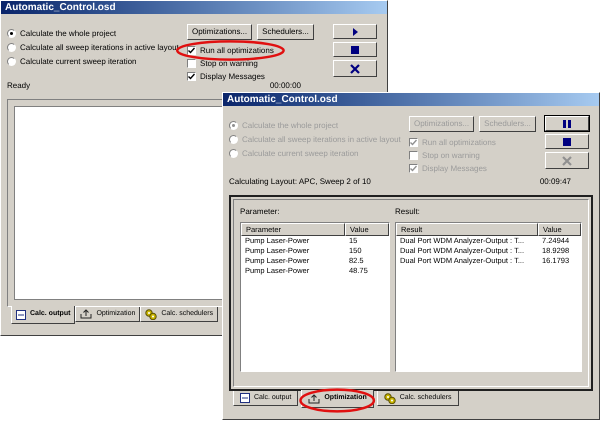 This screenshot has width=600, height=426. What do you see at coordinates (408, 212) in the screenshot?
I see `panel-label: Result:` at bounding box center [408, 212].